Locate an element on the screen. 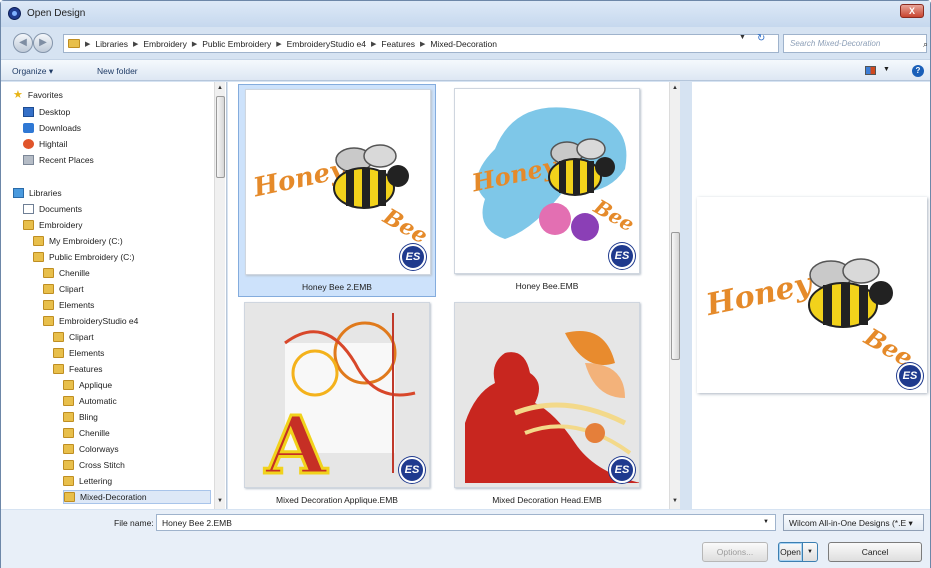 The width and height of the screenshot is (931, 568). tree-label: My Embroidery (C:) is located at coordinates (86, 241).